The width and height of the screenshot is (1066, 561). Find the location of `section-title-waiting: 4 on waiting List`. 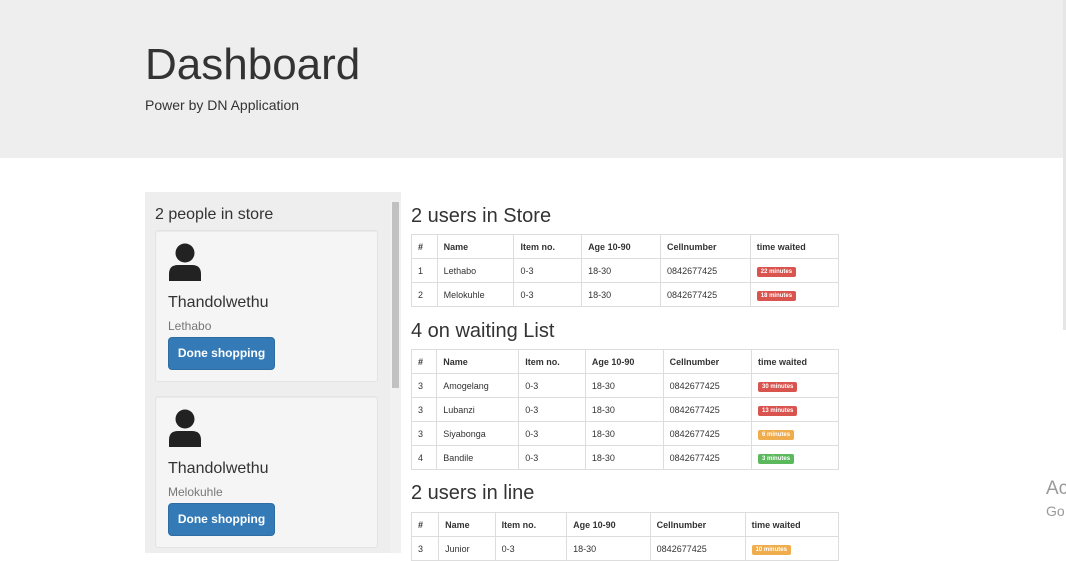

section-title-waiting: 4 on waiting List is located at coordinates (483, 331).